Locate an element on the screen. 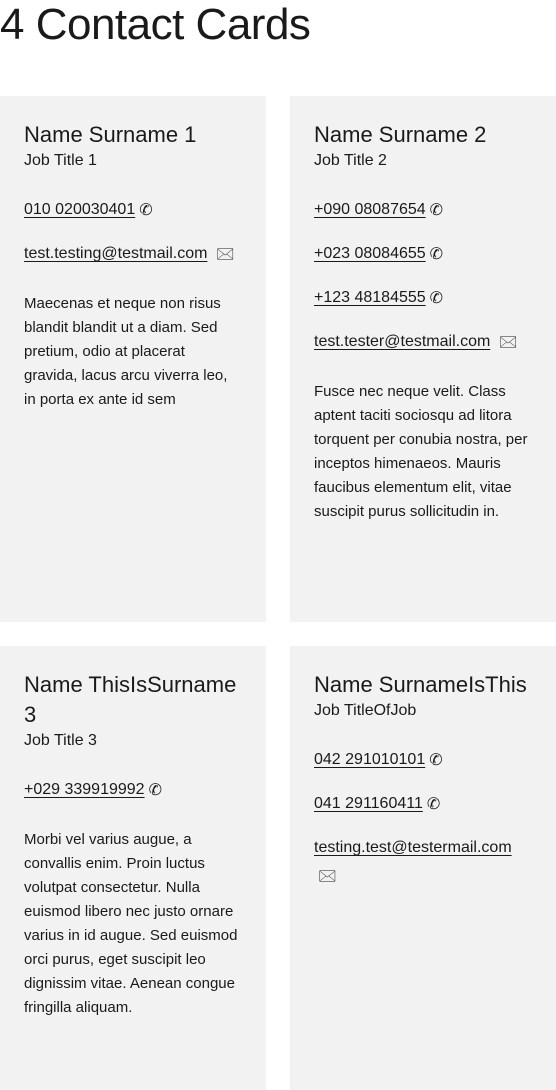 The image size is (556, 1090). phone-row: +090 08087654 ✆ is located at coordinates (423, 210).